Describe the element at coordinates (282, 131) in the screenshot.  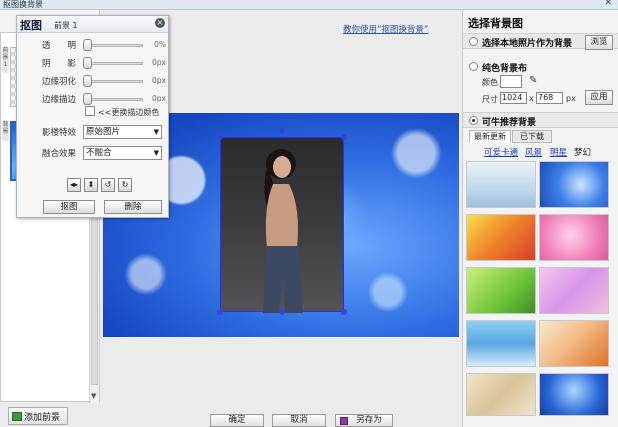
I see `rotate-handle` at that location.